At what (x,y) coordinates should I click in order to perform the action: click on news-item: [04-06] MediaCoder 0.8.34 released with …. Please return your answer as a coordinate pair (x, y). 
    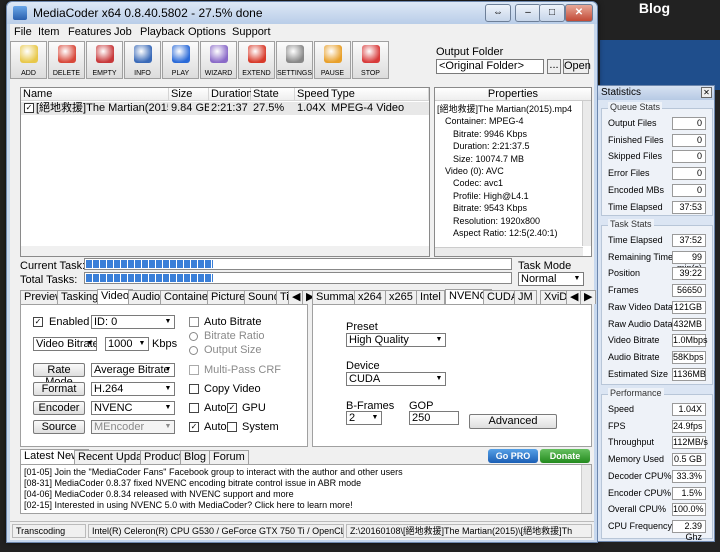
    Looking at the image, I should click on (159, 494).